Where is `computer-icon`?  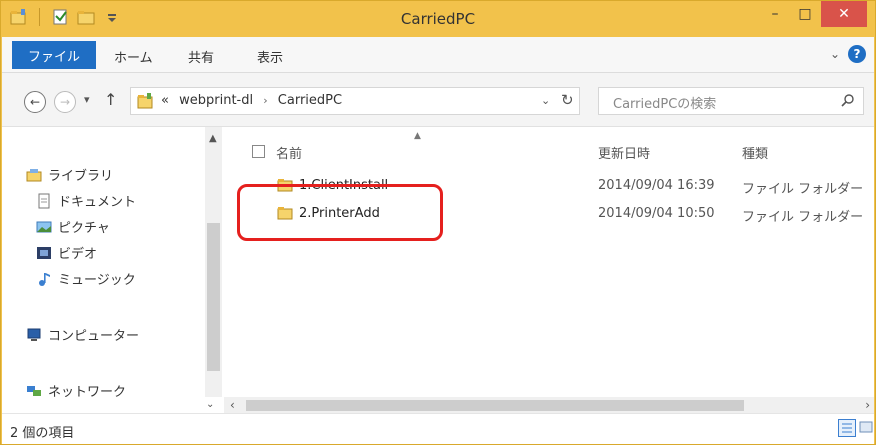
computer-icon is located at coordinates (34, 335).